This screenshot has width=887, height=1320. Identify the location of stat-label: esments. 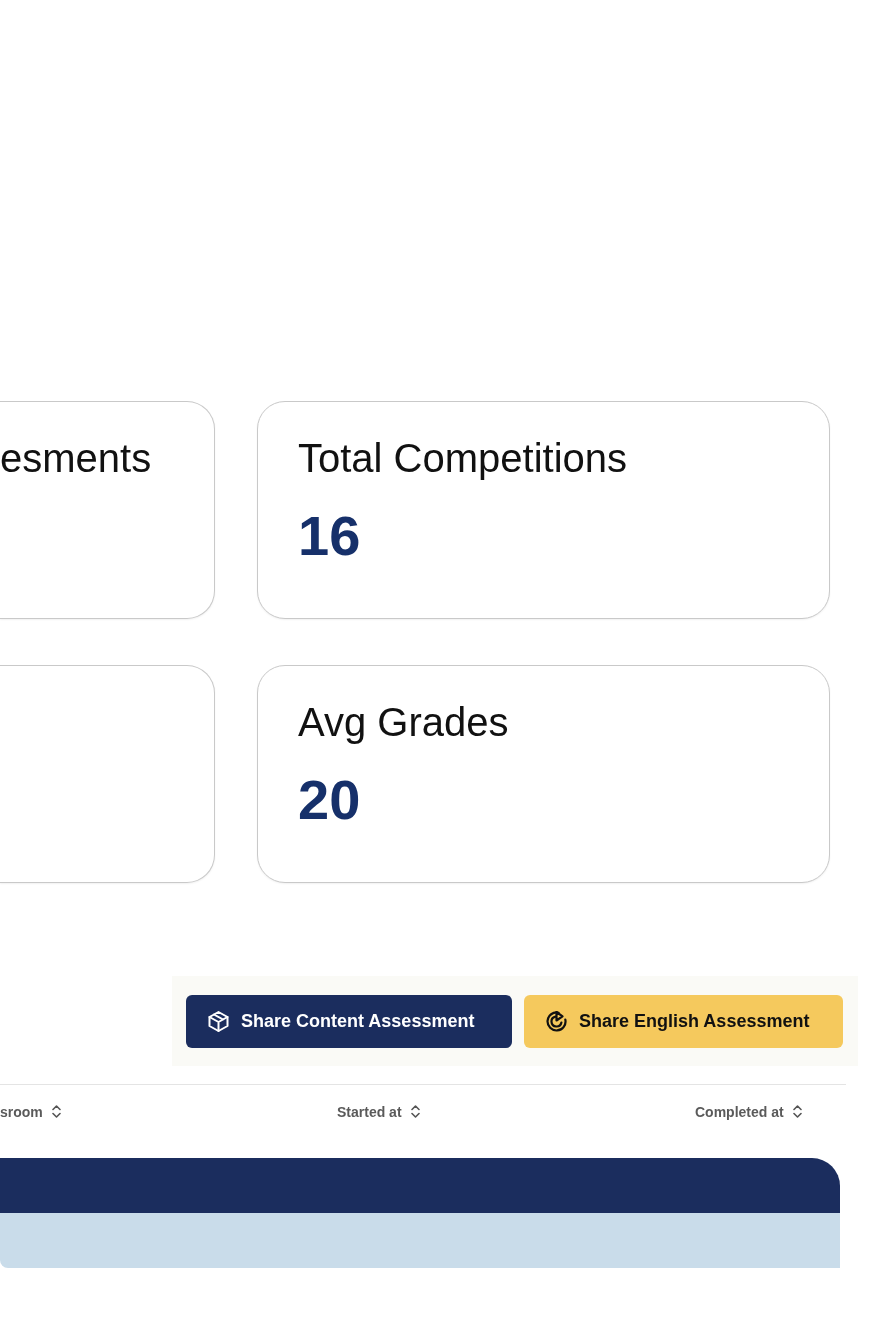
(76, 458).